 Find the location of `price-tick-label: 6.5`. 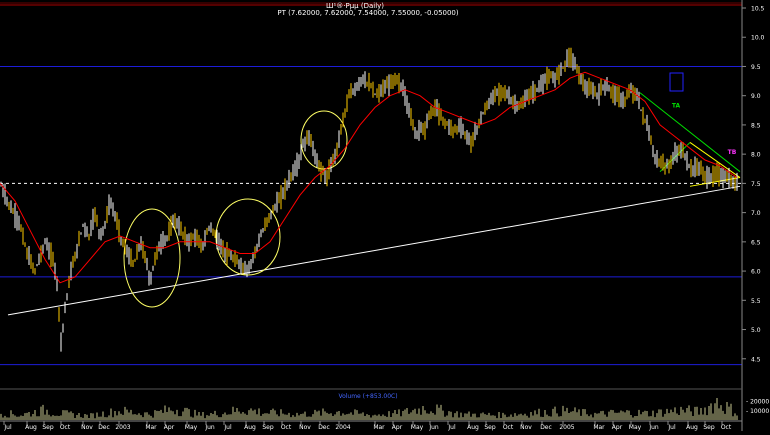

price-tick-label: 6.5 is located at coordinates (756, 242).